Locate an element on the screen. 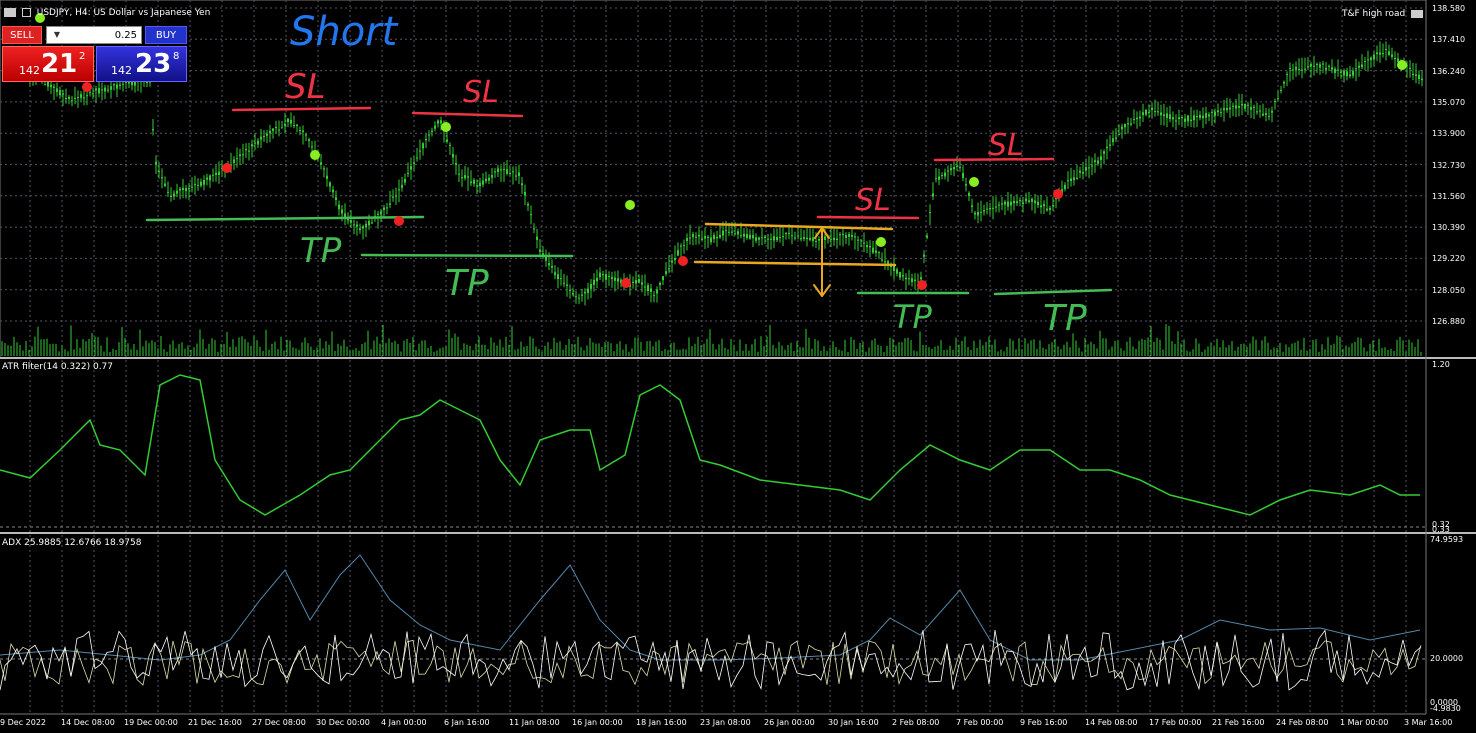  chart-type-icon is located at coordinates (26, 12).